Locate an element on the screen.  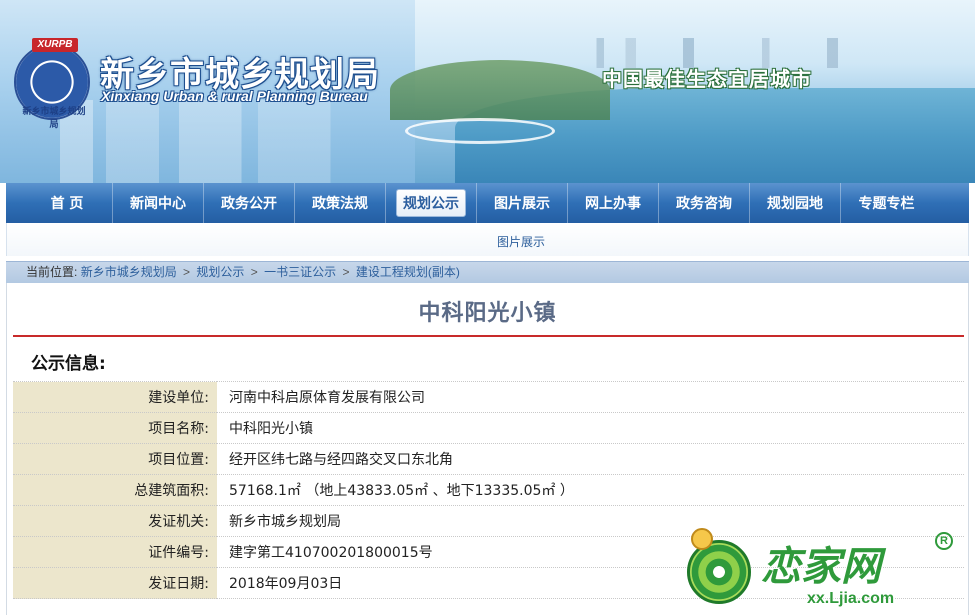
logo-ring-text: 新乡市城乡规划局 is located at coordinates (54, 117).